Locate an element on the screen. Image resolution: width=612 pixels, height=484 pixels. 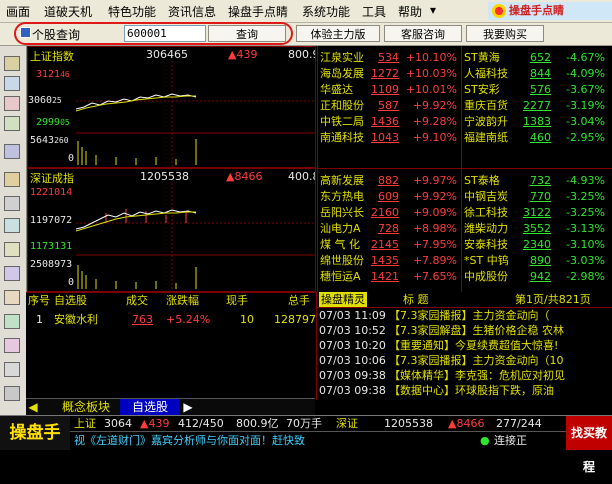
sz-volume-bars is located at coordinates (137, 277).